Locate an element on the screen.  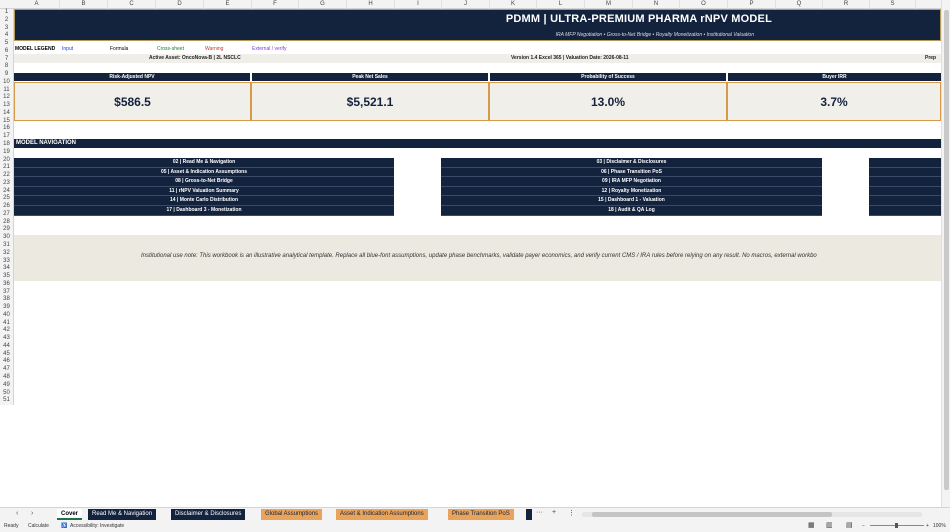
add-sheet-icon: + is located at coordinates (554, 512).